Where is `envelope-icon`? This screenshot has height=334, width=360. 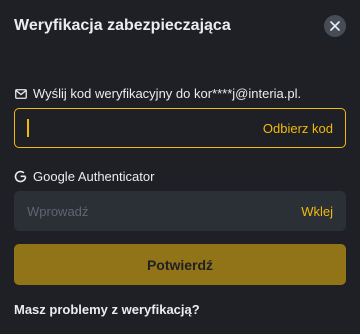
envelope-icon is located at coordinates (20, 93).